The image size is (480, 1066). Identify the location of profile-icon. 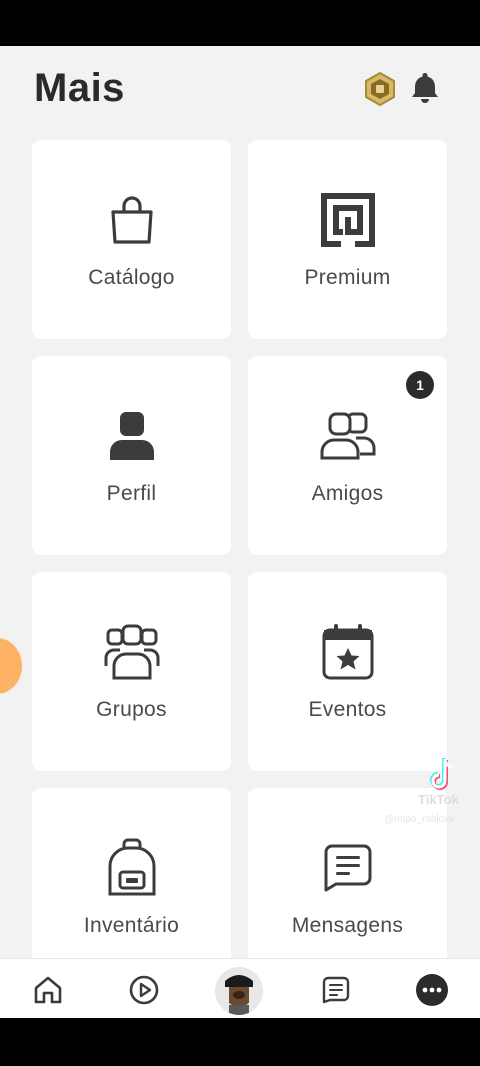
(132, 436).